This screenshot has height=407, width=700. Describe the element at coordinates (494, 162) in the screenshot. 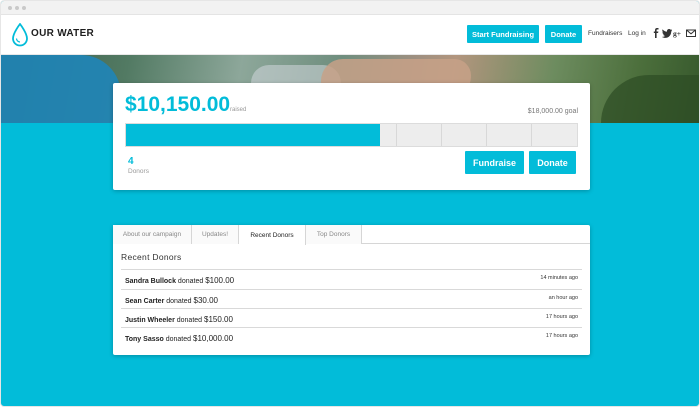

I see `fundraise-button: Fundraise` at that location.